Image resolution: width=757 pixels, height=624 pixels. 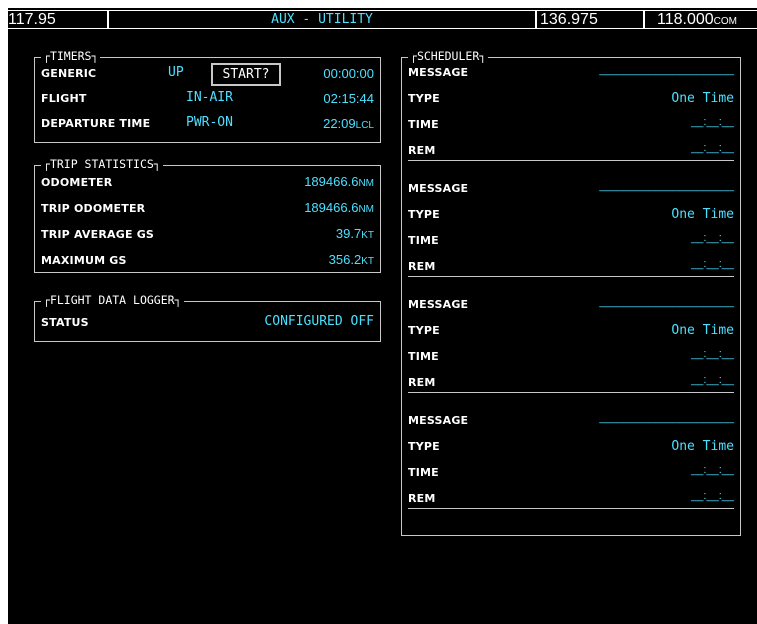 What do you see at coordinates (348, 123) in the screenshot?
I see `departure-time-value: 22:09LCL` at bounding box center [348, 123].